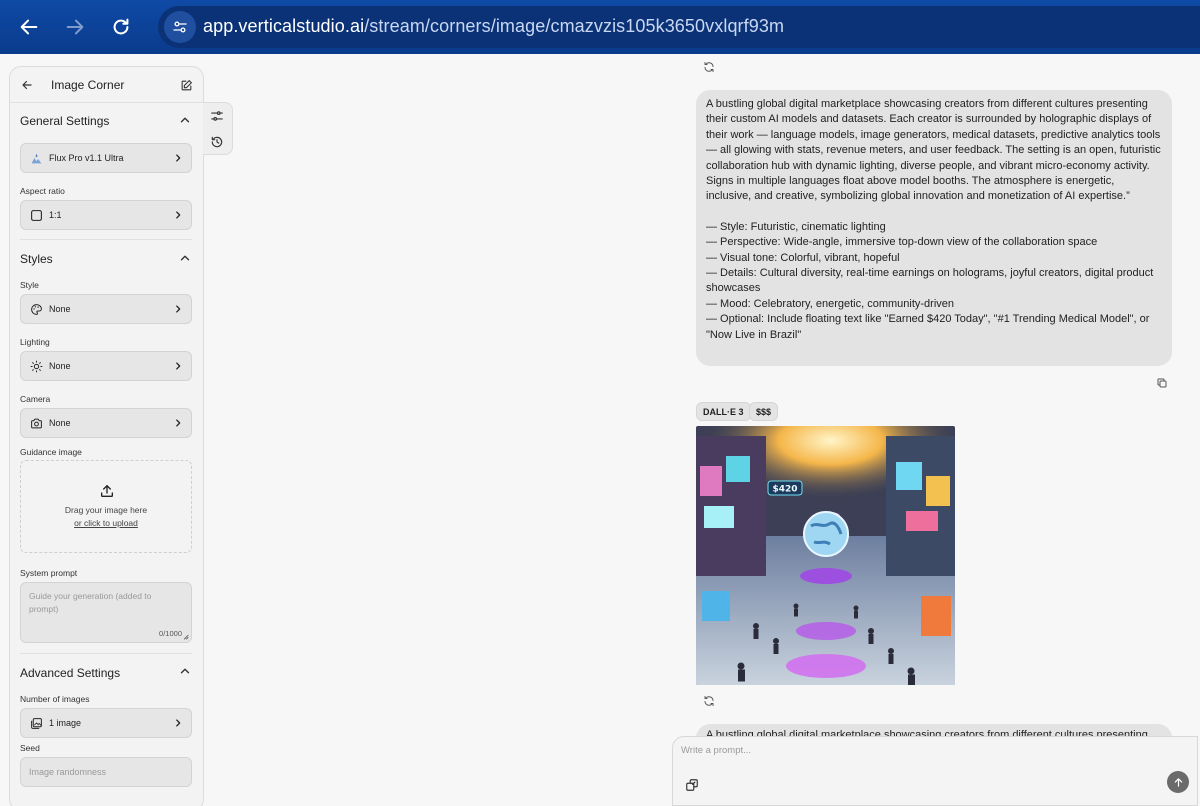 This screenshot has width=1200, height=806. I want to click on tool-rail, so click(218, 128).